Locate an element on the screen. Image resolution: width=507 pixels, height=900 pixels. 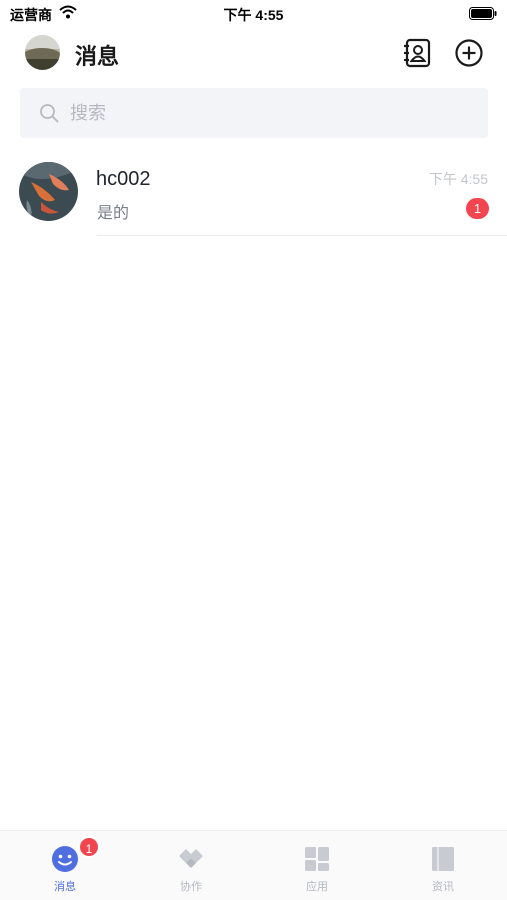
search-bar is located at coordinates (254, 113).